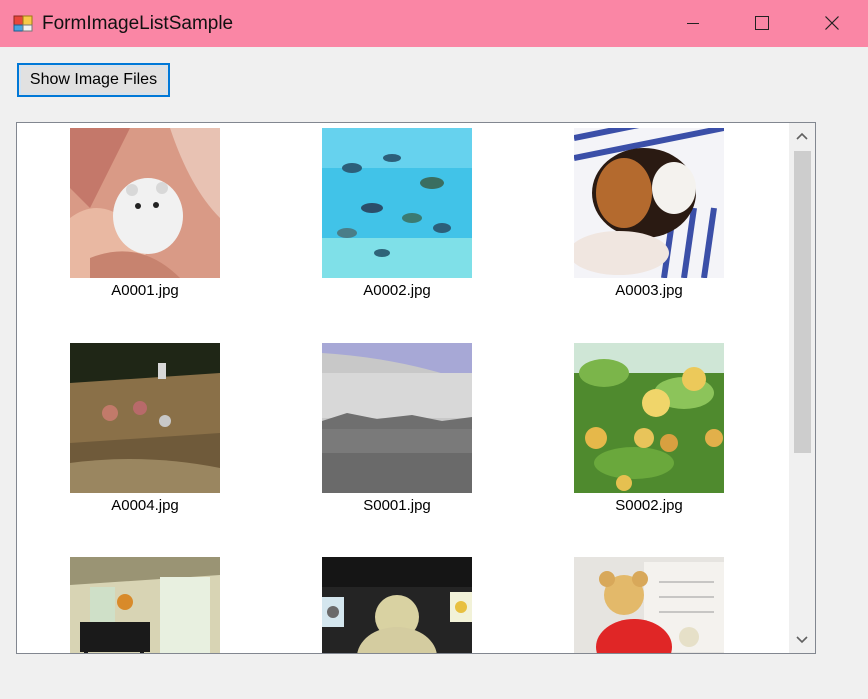 Image resolution: width=868 pixels, height=699 pixels. Describe the element at coordinates (23, 23) in the screenshot. I see `app-icon` at that location.